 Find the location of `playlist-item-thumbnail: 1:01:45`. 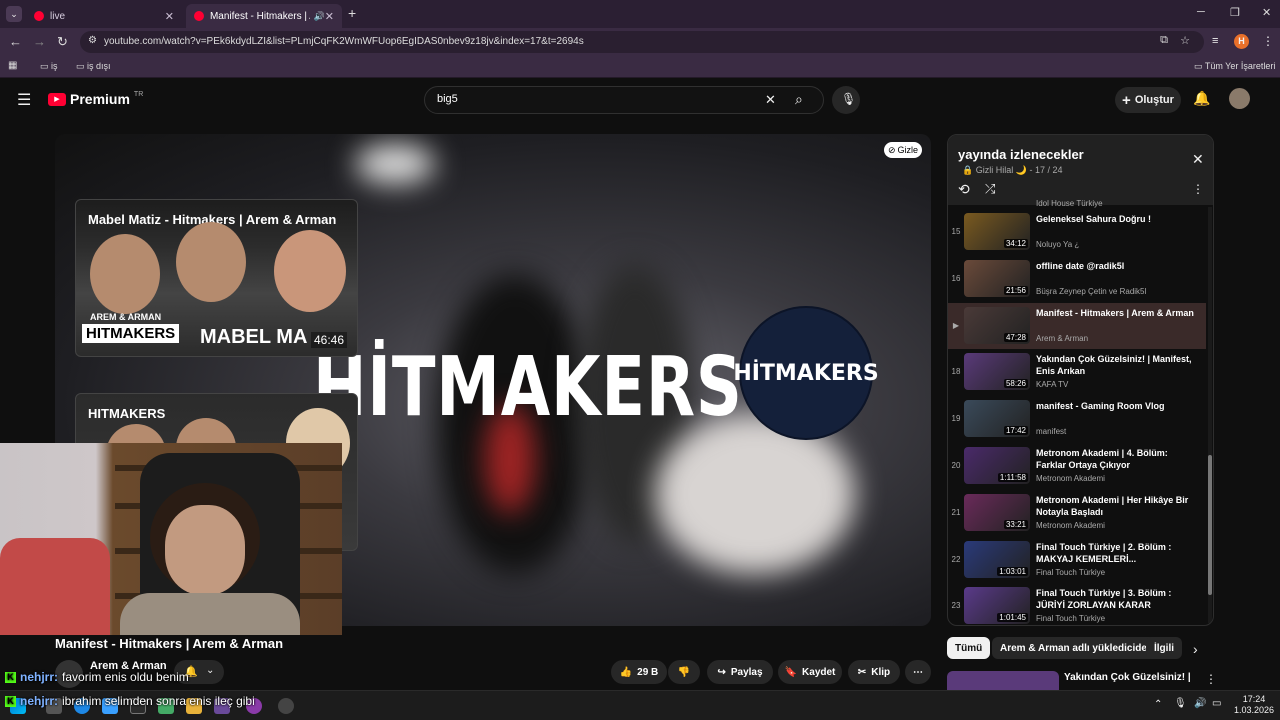

playlist-item-thumbnail: 1:01:45 is located at coordinates (997, 606).